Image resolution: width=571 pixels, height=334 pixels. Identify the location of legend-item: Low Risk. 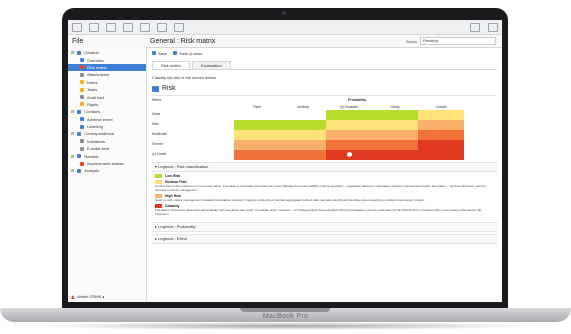
(324, 176).